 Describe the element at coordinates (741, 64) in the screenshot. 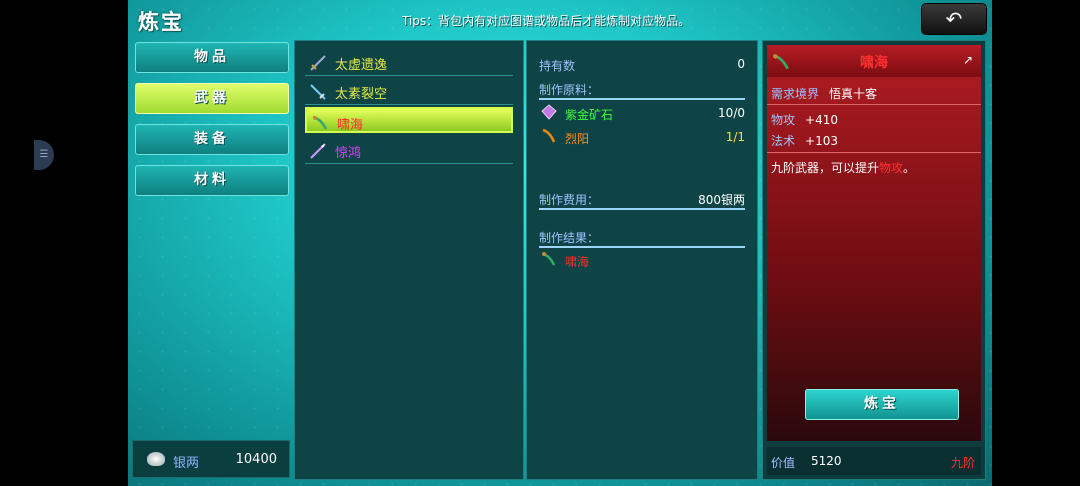

I see `owned-value: 0` at that location.